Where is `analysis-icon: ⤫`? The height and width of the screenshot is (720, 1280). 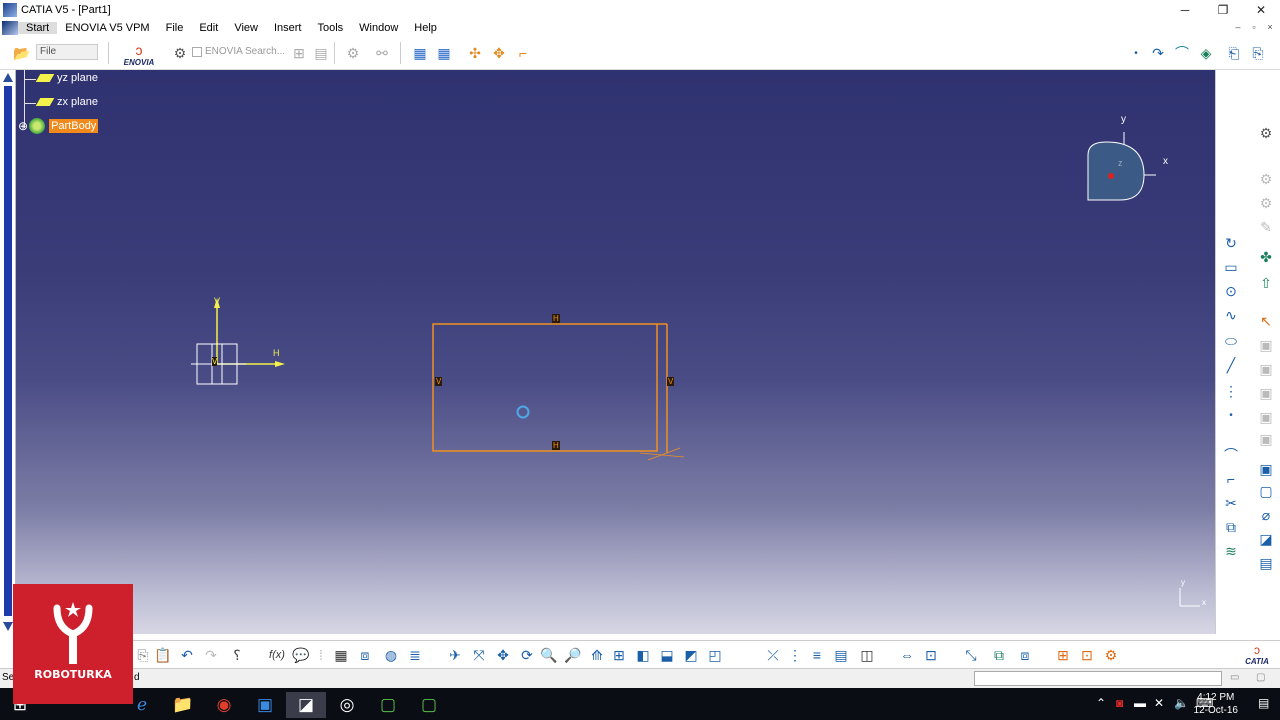 analysis-icon: ⤫ is located at coordinates (773, 655).